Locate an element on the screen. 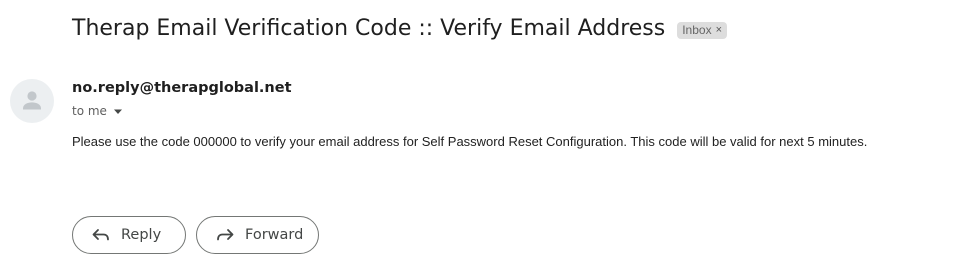 Image resolution: width=971 pixels, height=271 pixels. recipient-text: to me is located at coordinates (89, 111).